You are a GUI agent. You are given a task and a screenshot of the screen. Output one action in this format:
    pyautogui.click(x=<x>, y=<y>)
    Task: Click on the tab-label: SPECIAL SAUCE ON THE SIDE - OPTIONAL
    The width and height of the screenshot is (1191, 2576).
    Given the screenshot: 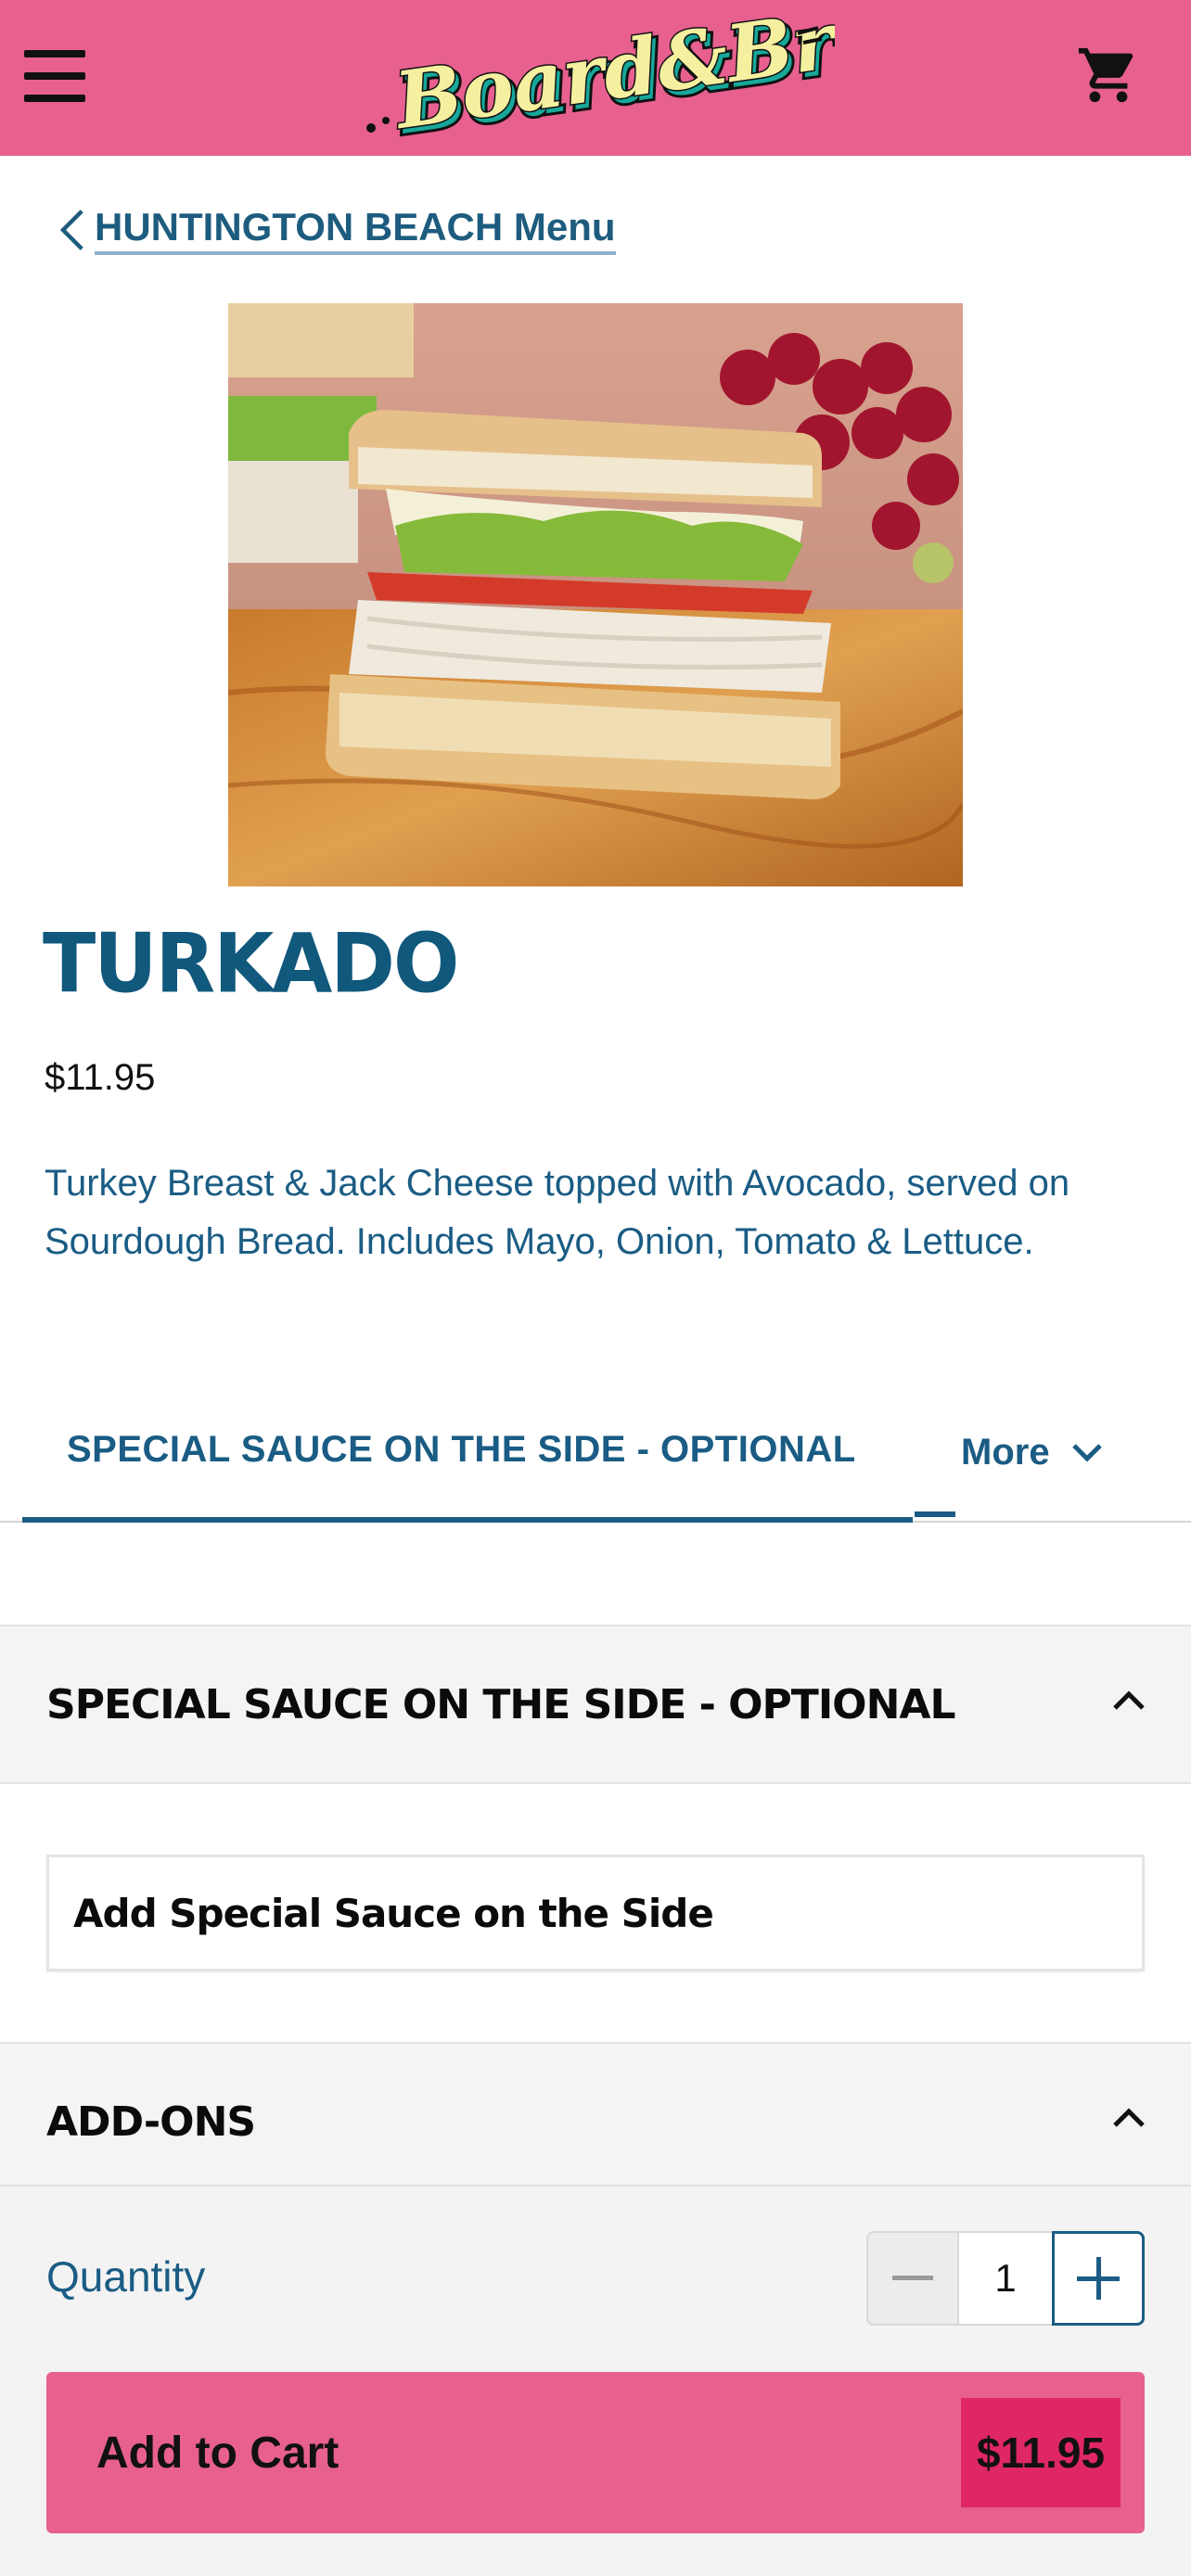 What is the action you would take?
    pyautogui.click(x=462, y=1449)
    